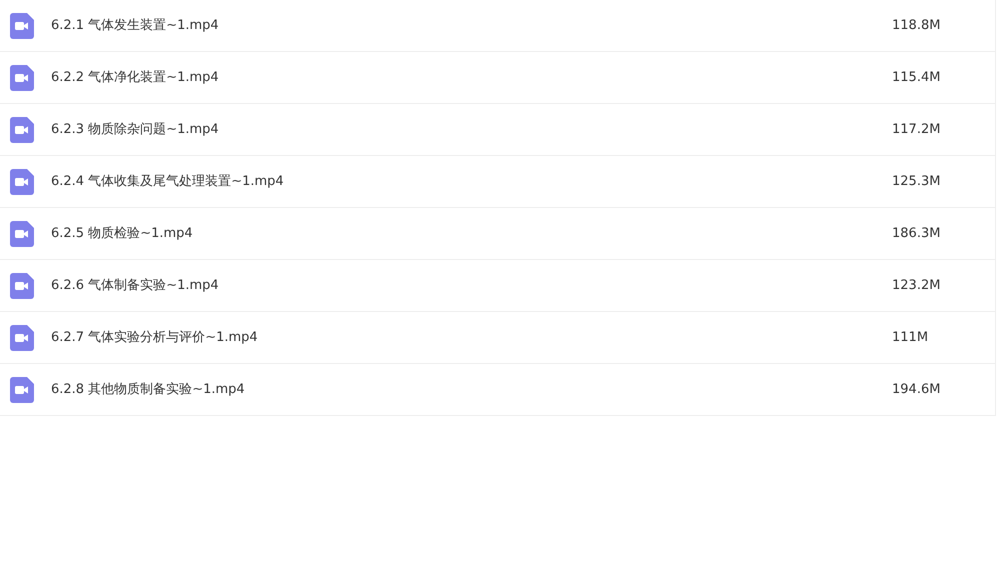 The height and width of the screenshot is (564, 1000). Describe the element at coordinates (135, 285) in the screenshot. I see `file-name: 6.2.6 气体制备实验~1.mp4` at that location.